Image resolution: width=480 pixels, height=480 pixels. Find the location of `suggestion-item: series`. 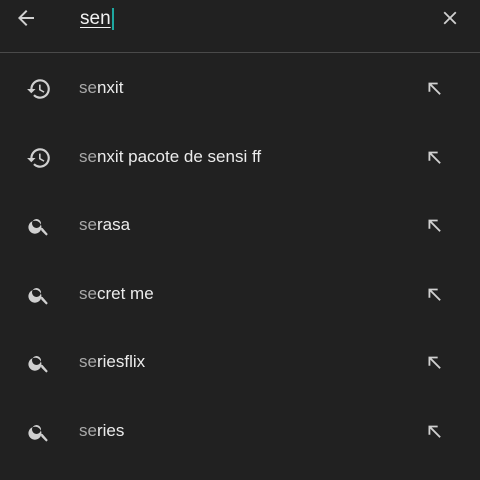

suggestion-item: series is located at coordinates (240, 431).